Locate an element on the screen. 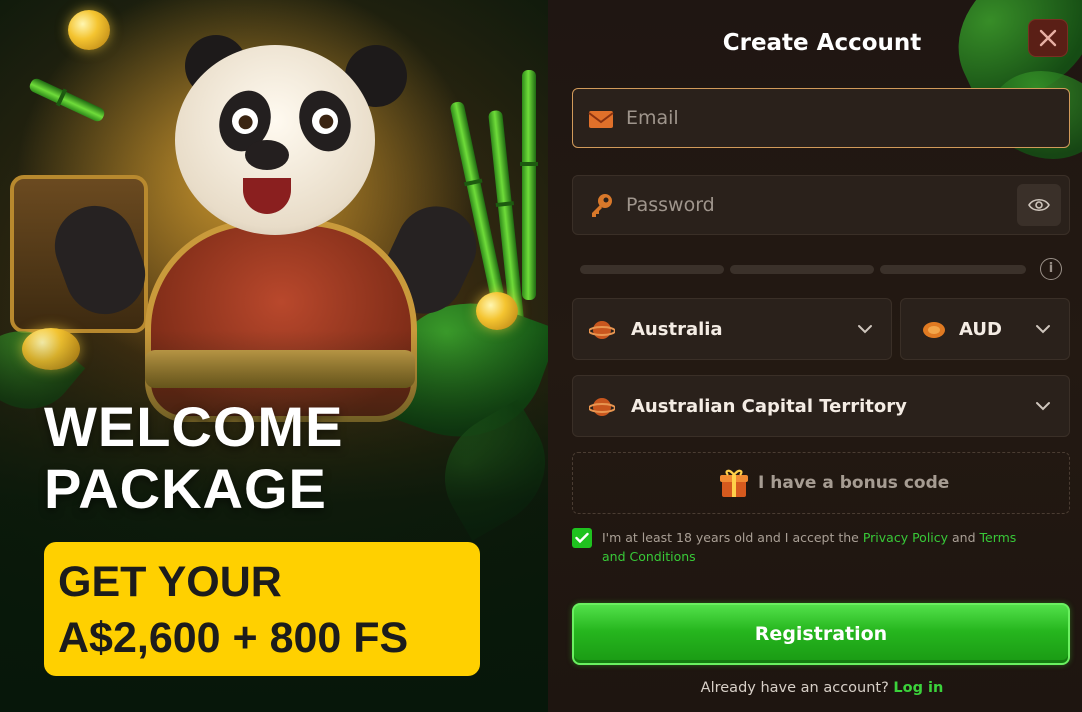 This screenshot has width=1082, height=712. eye-icon is located at coordinates (1039, 205).